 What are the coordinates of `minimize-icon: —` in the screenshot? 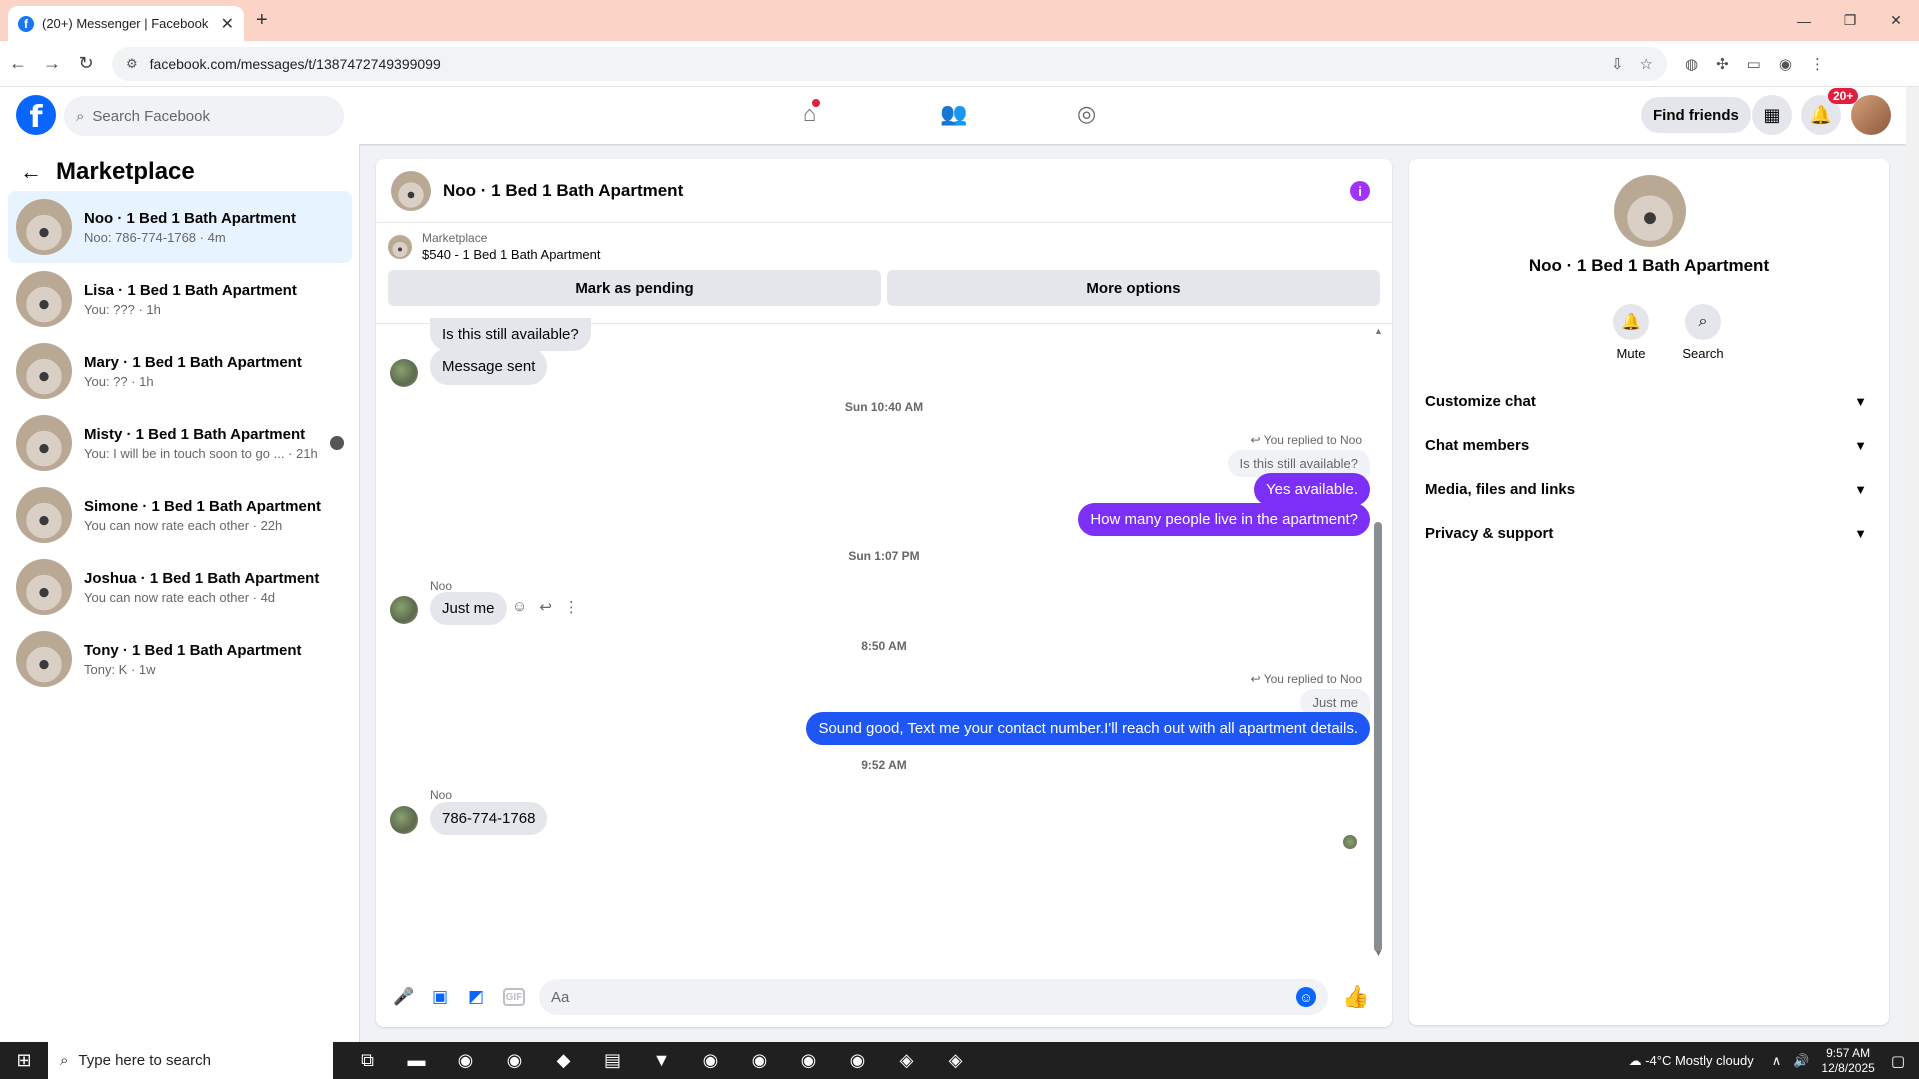 It's located at (1804, 20).